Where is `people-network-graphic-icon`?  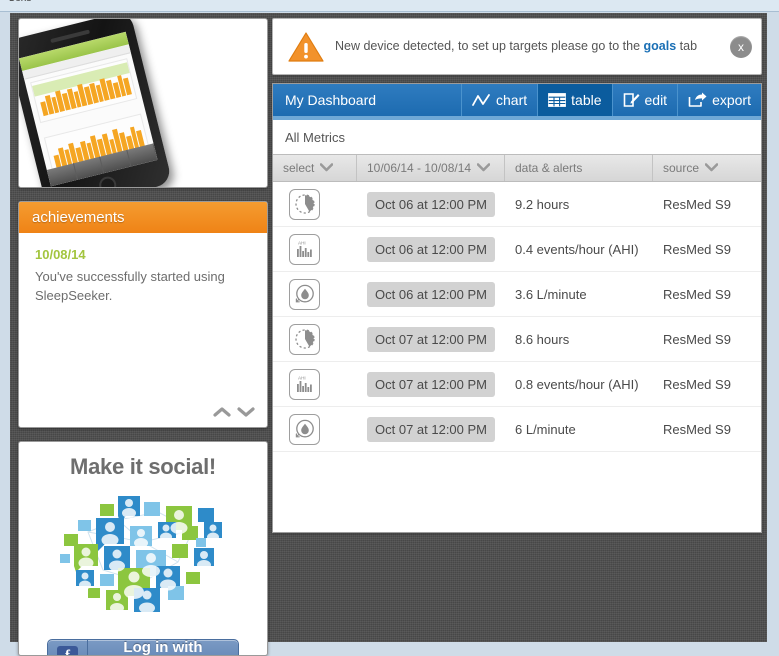 people-network-graphic-icon is located at coordinates (143, 548).